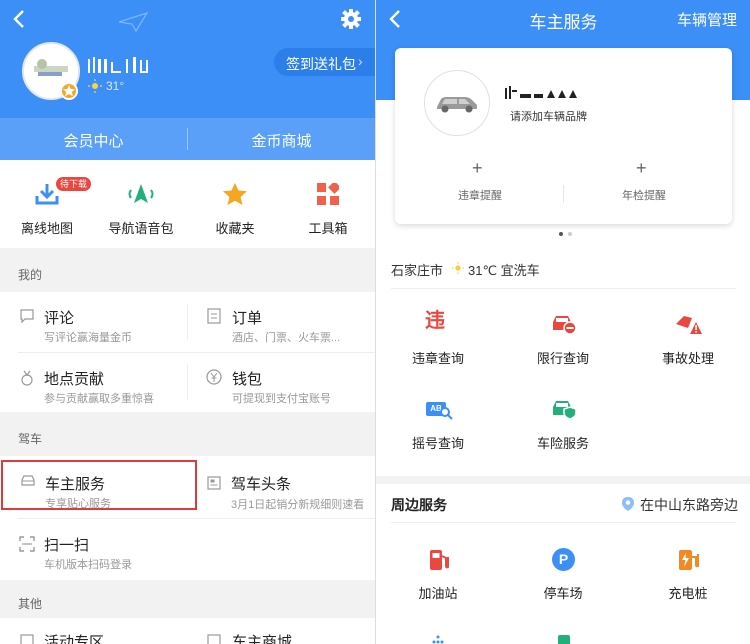  Describe the element at coordinates (570, 234) in the screenshot. I see `carousel-dot` at that location.